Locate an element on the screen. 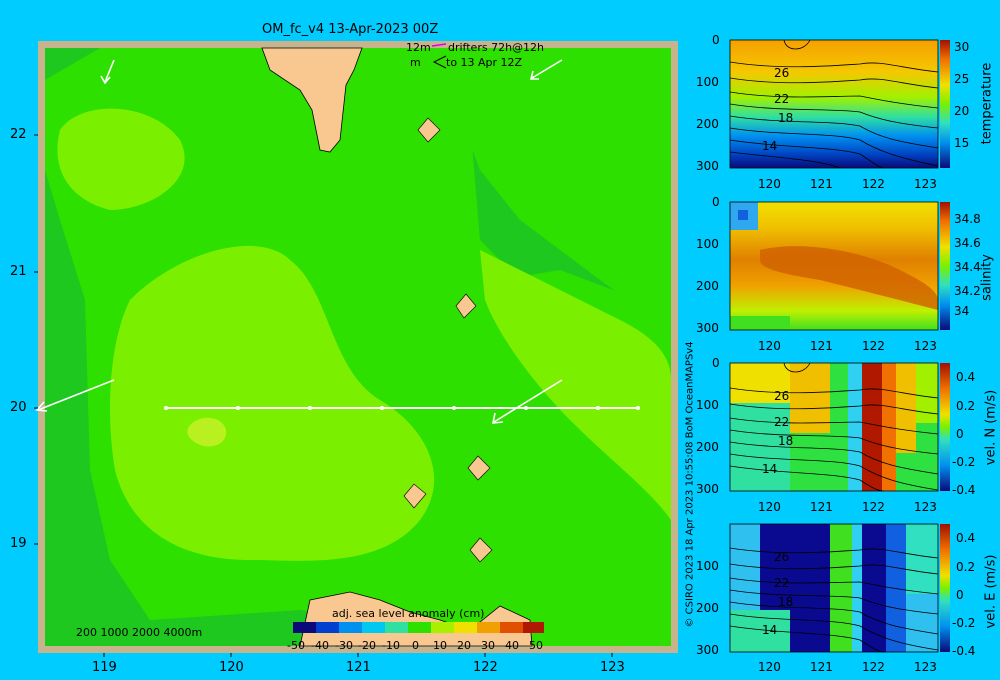  colorbar-tick: 40 is located at coordinates (512, 645).